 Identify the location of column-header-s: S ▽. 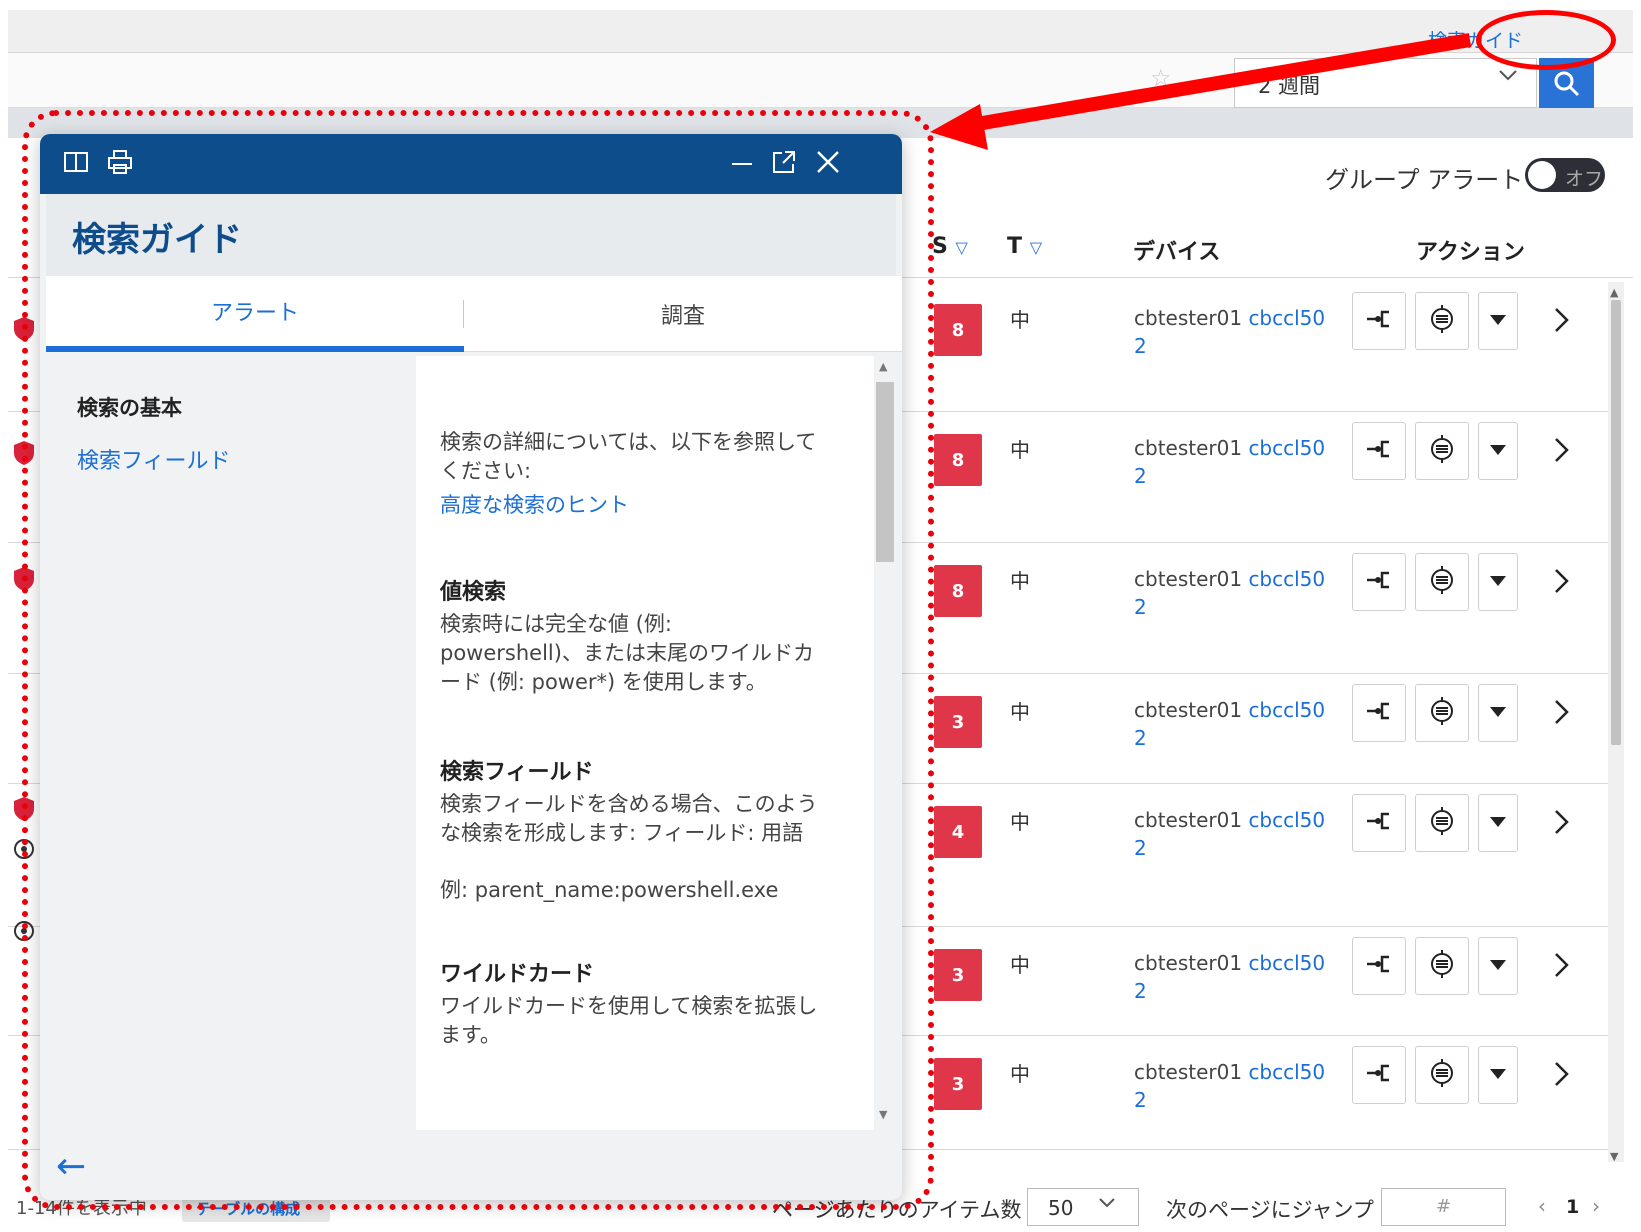
(950, 246).